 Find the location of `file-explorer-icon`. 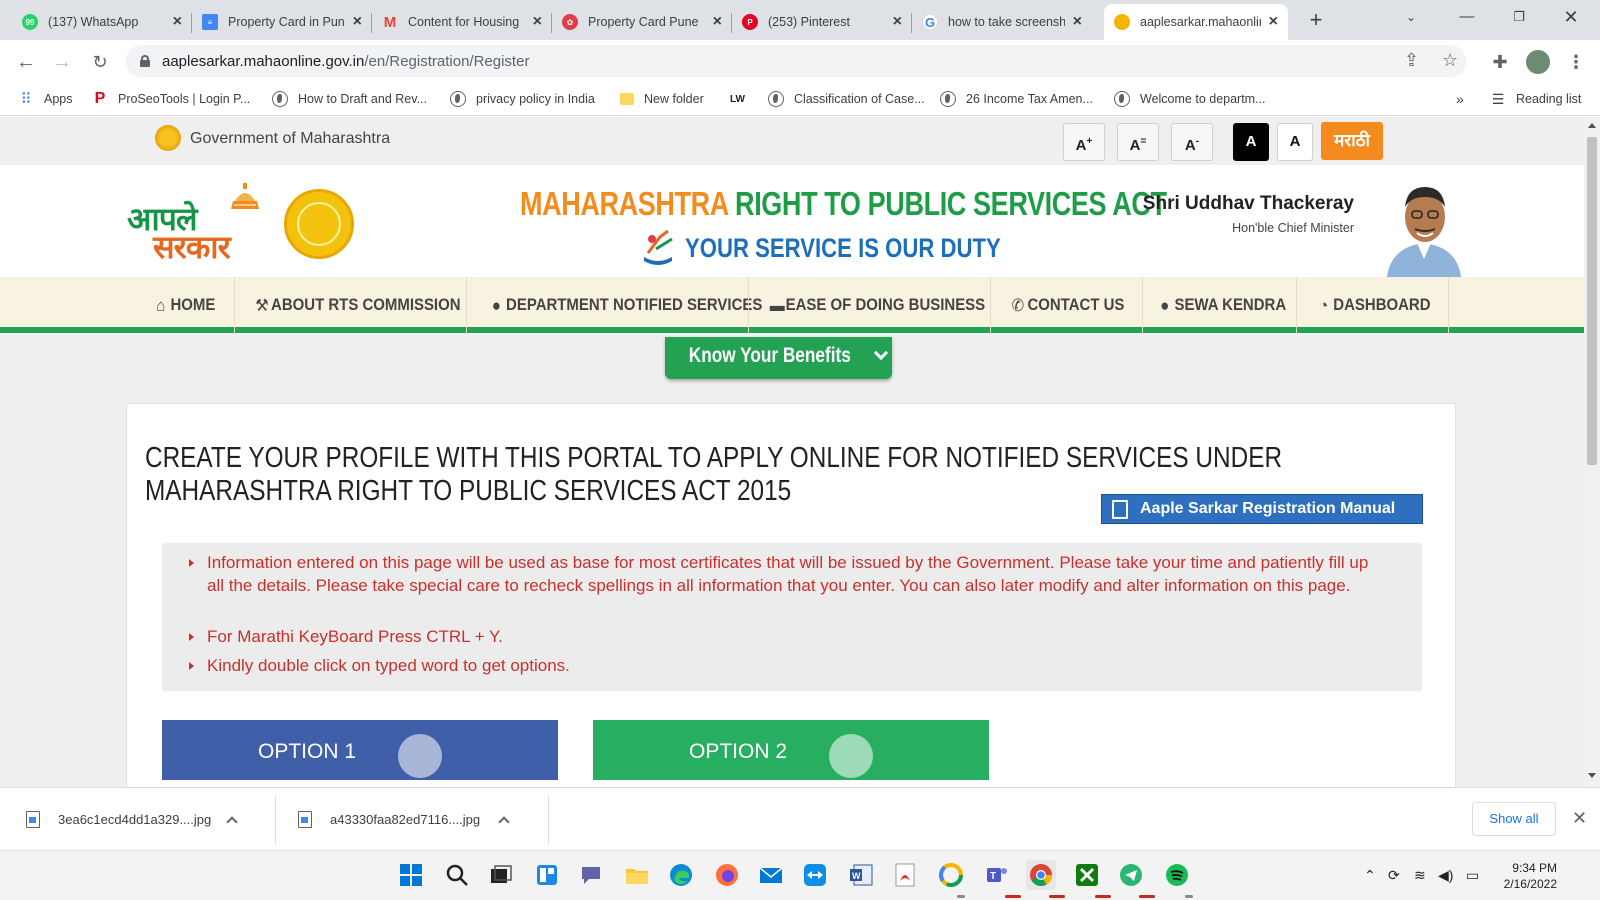

file-explorer-icon is located at coordinates (637, 875).